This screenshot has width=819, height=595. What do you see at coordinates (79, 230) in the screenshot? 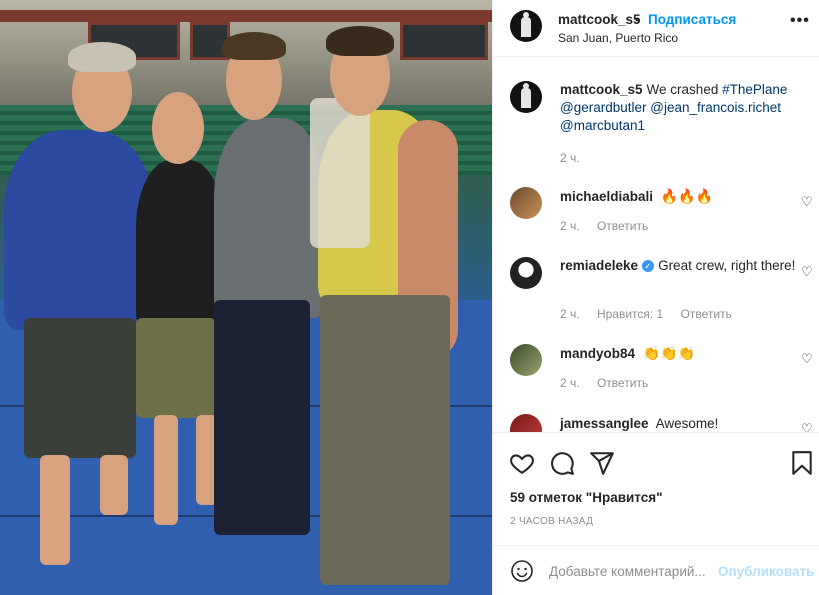
I see `photo-person-navy-shirt` at bounding box center [79, 230].